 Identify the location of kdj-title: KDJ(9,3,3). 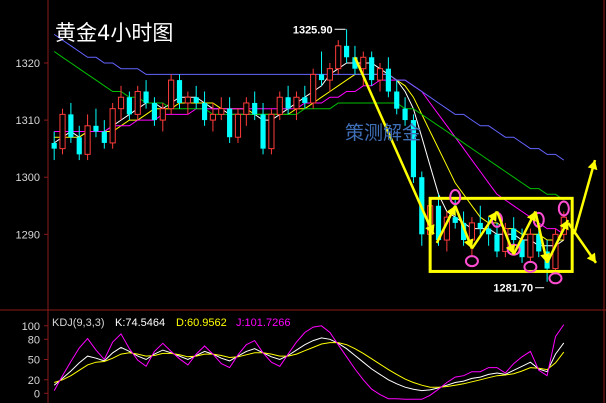
(78, 323).